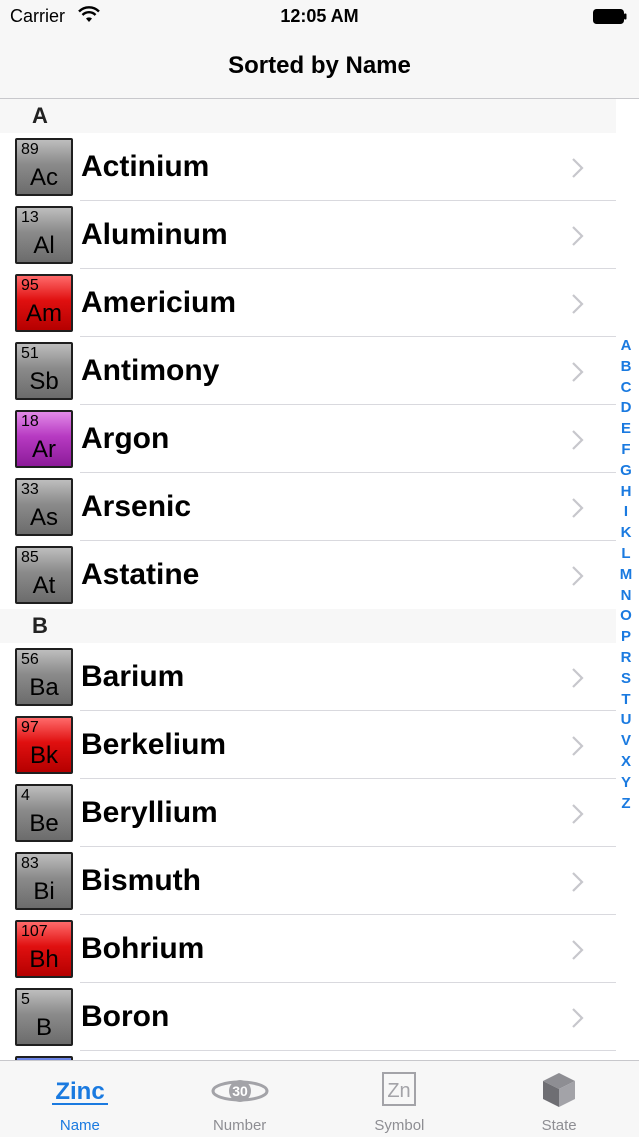 Image resolution: width=639 pixels, height=1137 pixels. I want to click on navigation-bar: Sorted by Name, so click(319, 66).